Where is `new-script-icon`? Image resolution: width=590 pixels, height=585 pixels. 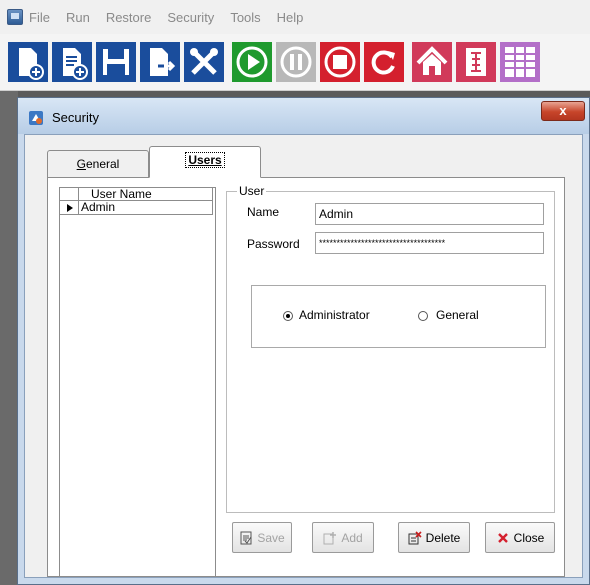
new-script-icon is located at coordinates (72, 62).